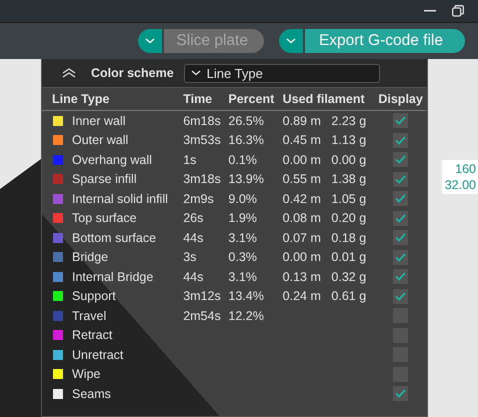 This screenshot has width=478, height=417. What do you see at coordinates (301, 237) in the screenshot?
I see `length-cell: 0.07 m` at bounding box center [301, 237].